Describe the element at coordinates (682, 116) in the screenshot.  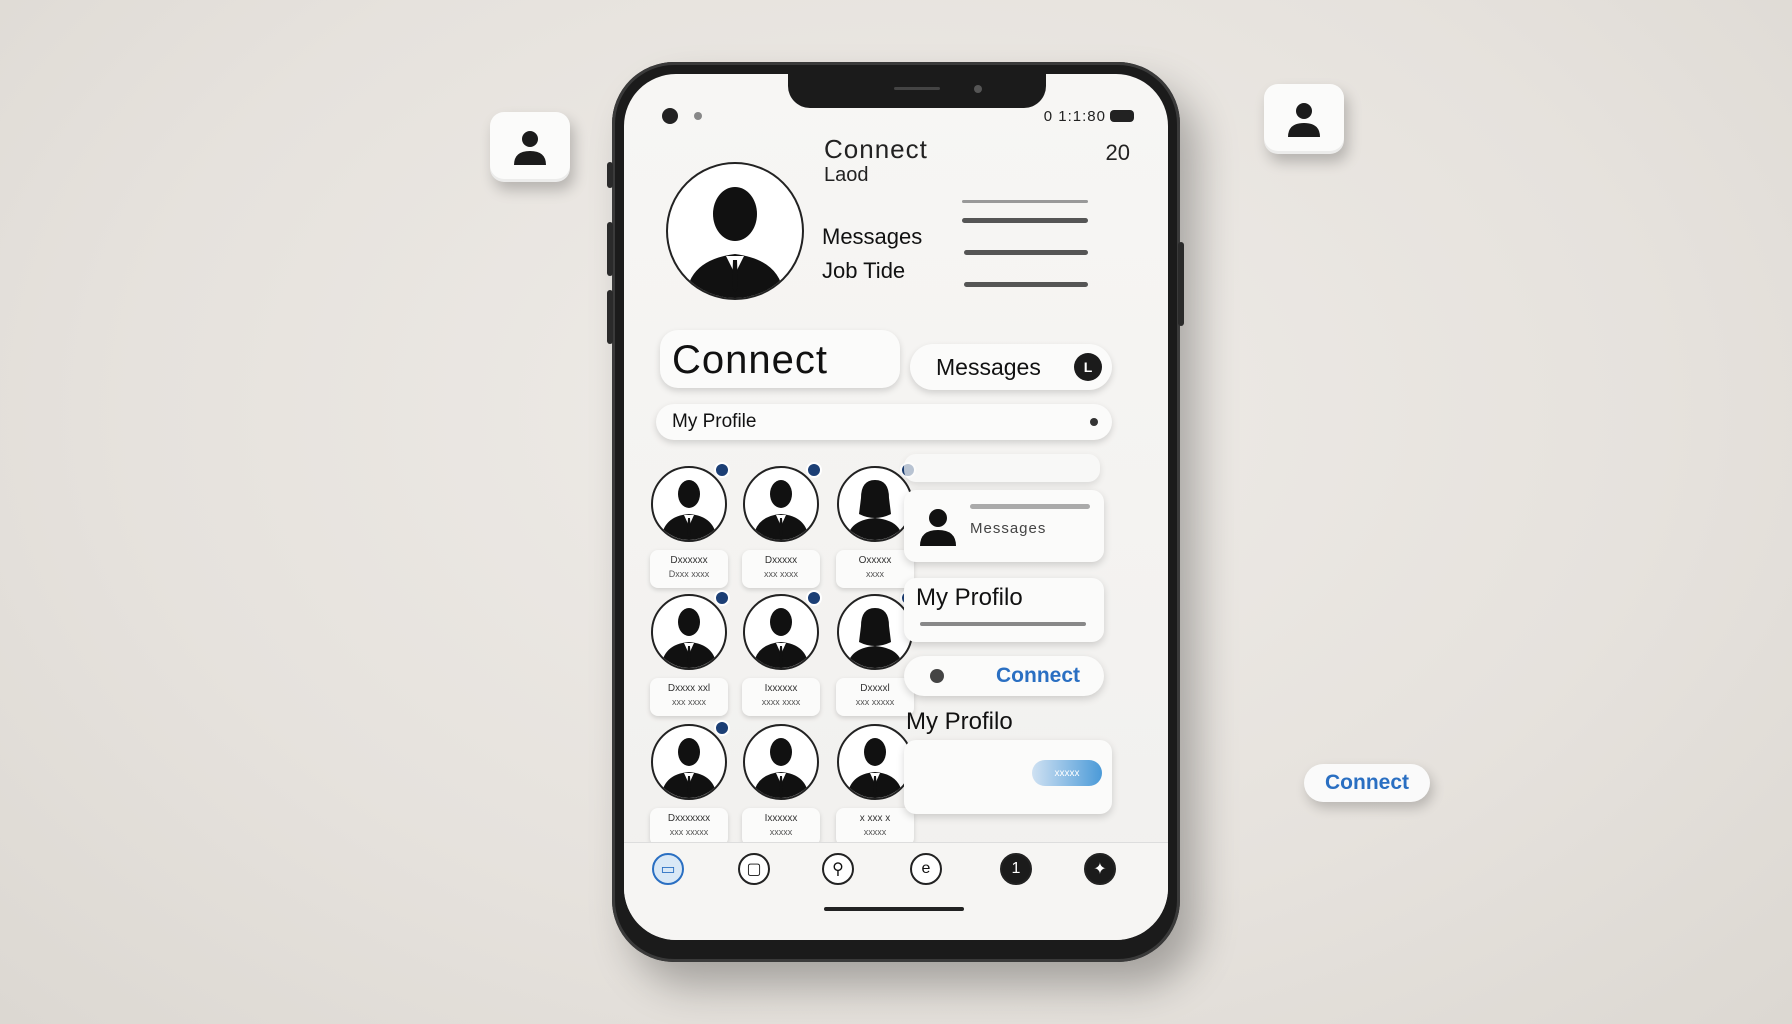
I see `status-icons` at that location.